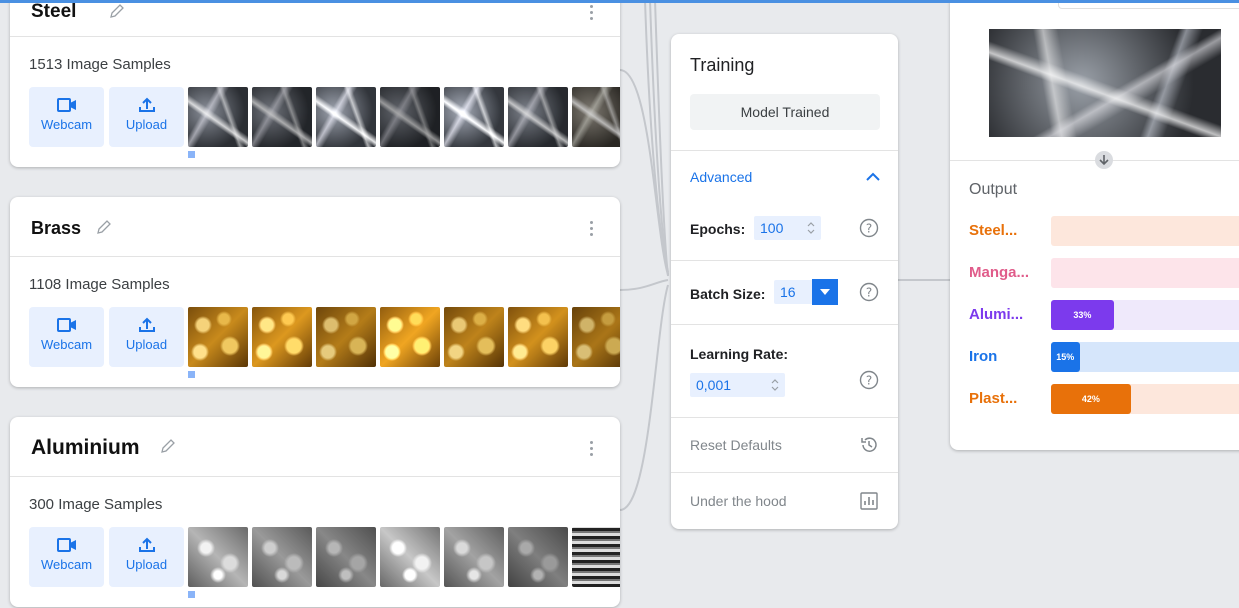 This screenshot has width=1239, height=608. I want to click on class-card-steel: Steel 1513 Image Samples Webcam Upload, so click(315, 83).